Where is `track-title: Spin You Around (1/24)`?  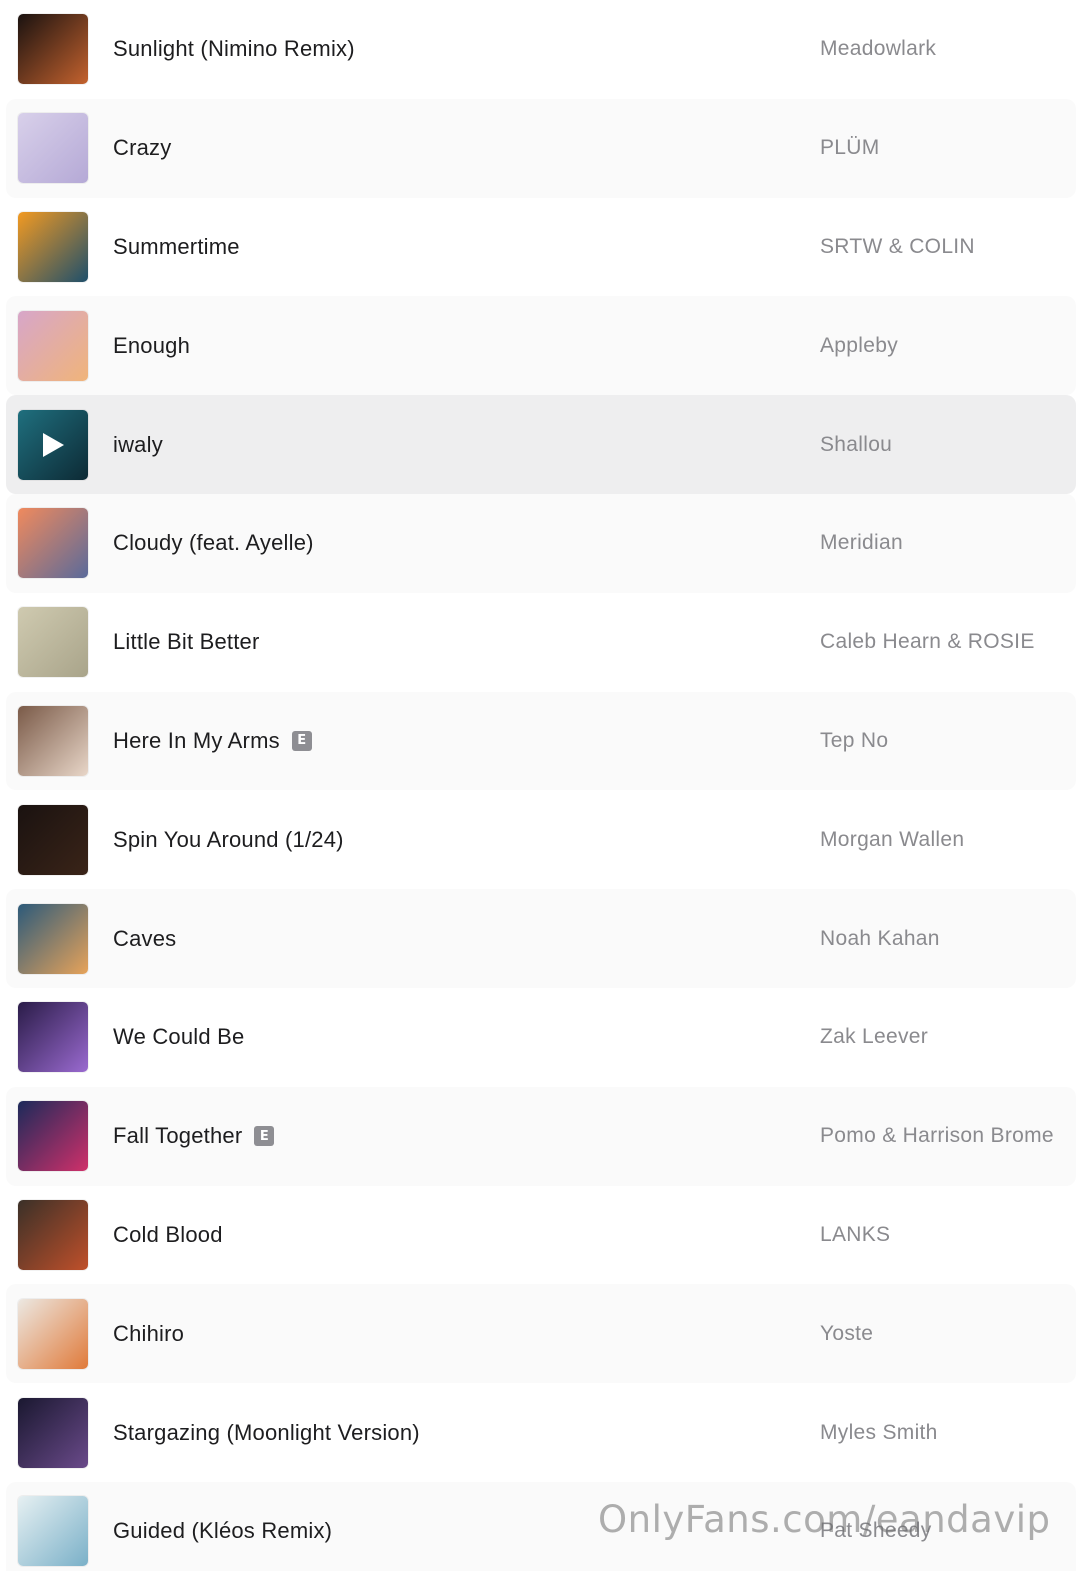 track-title: Spin You Around (1/24) is located at coordinates (228, 839).